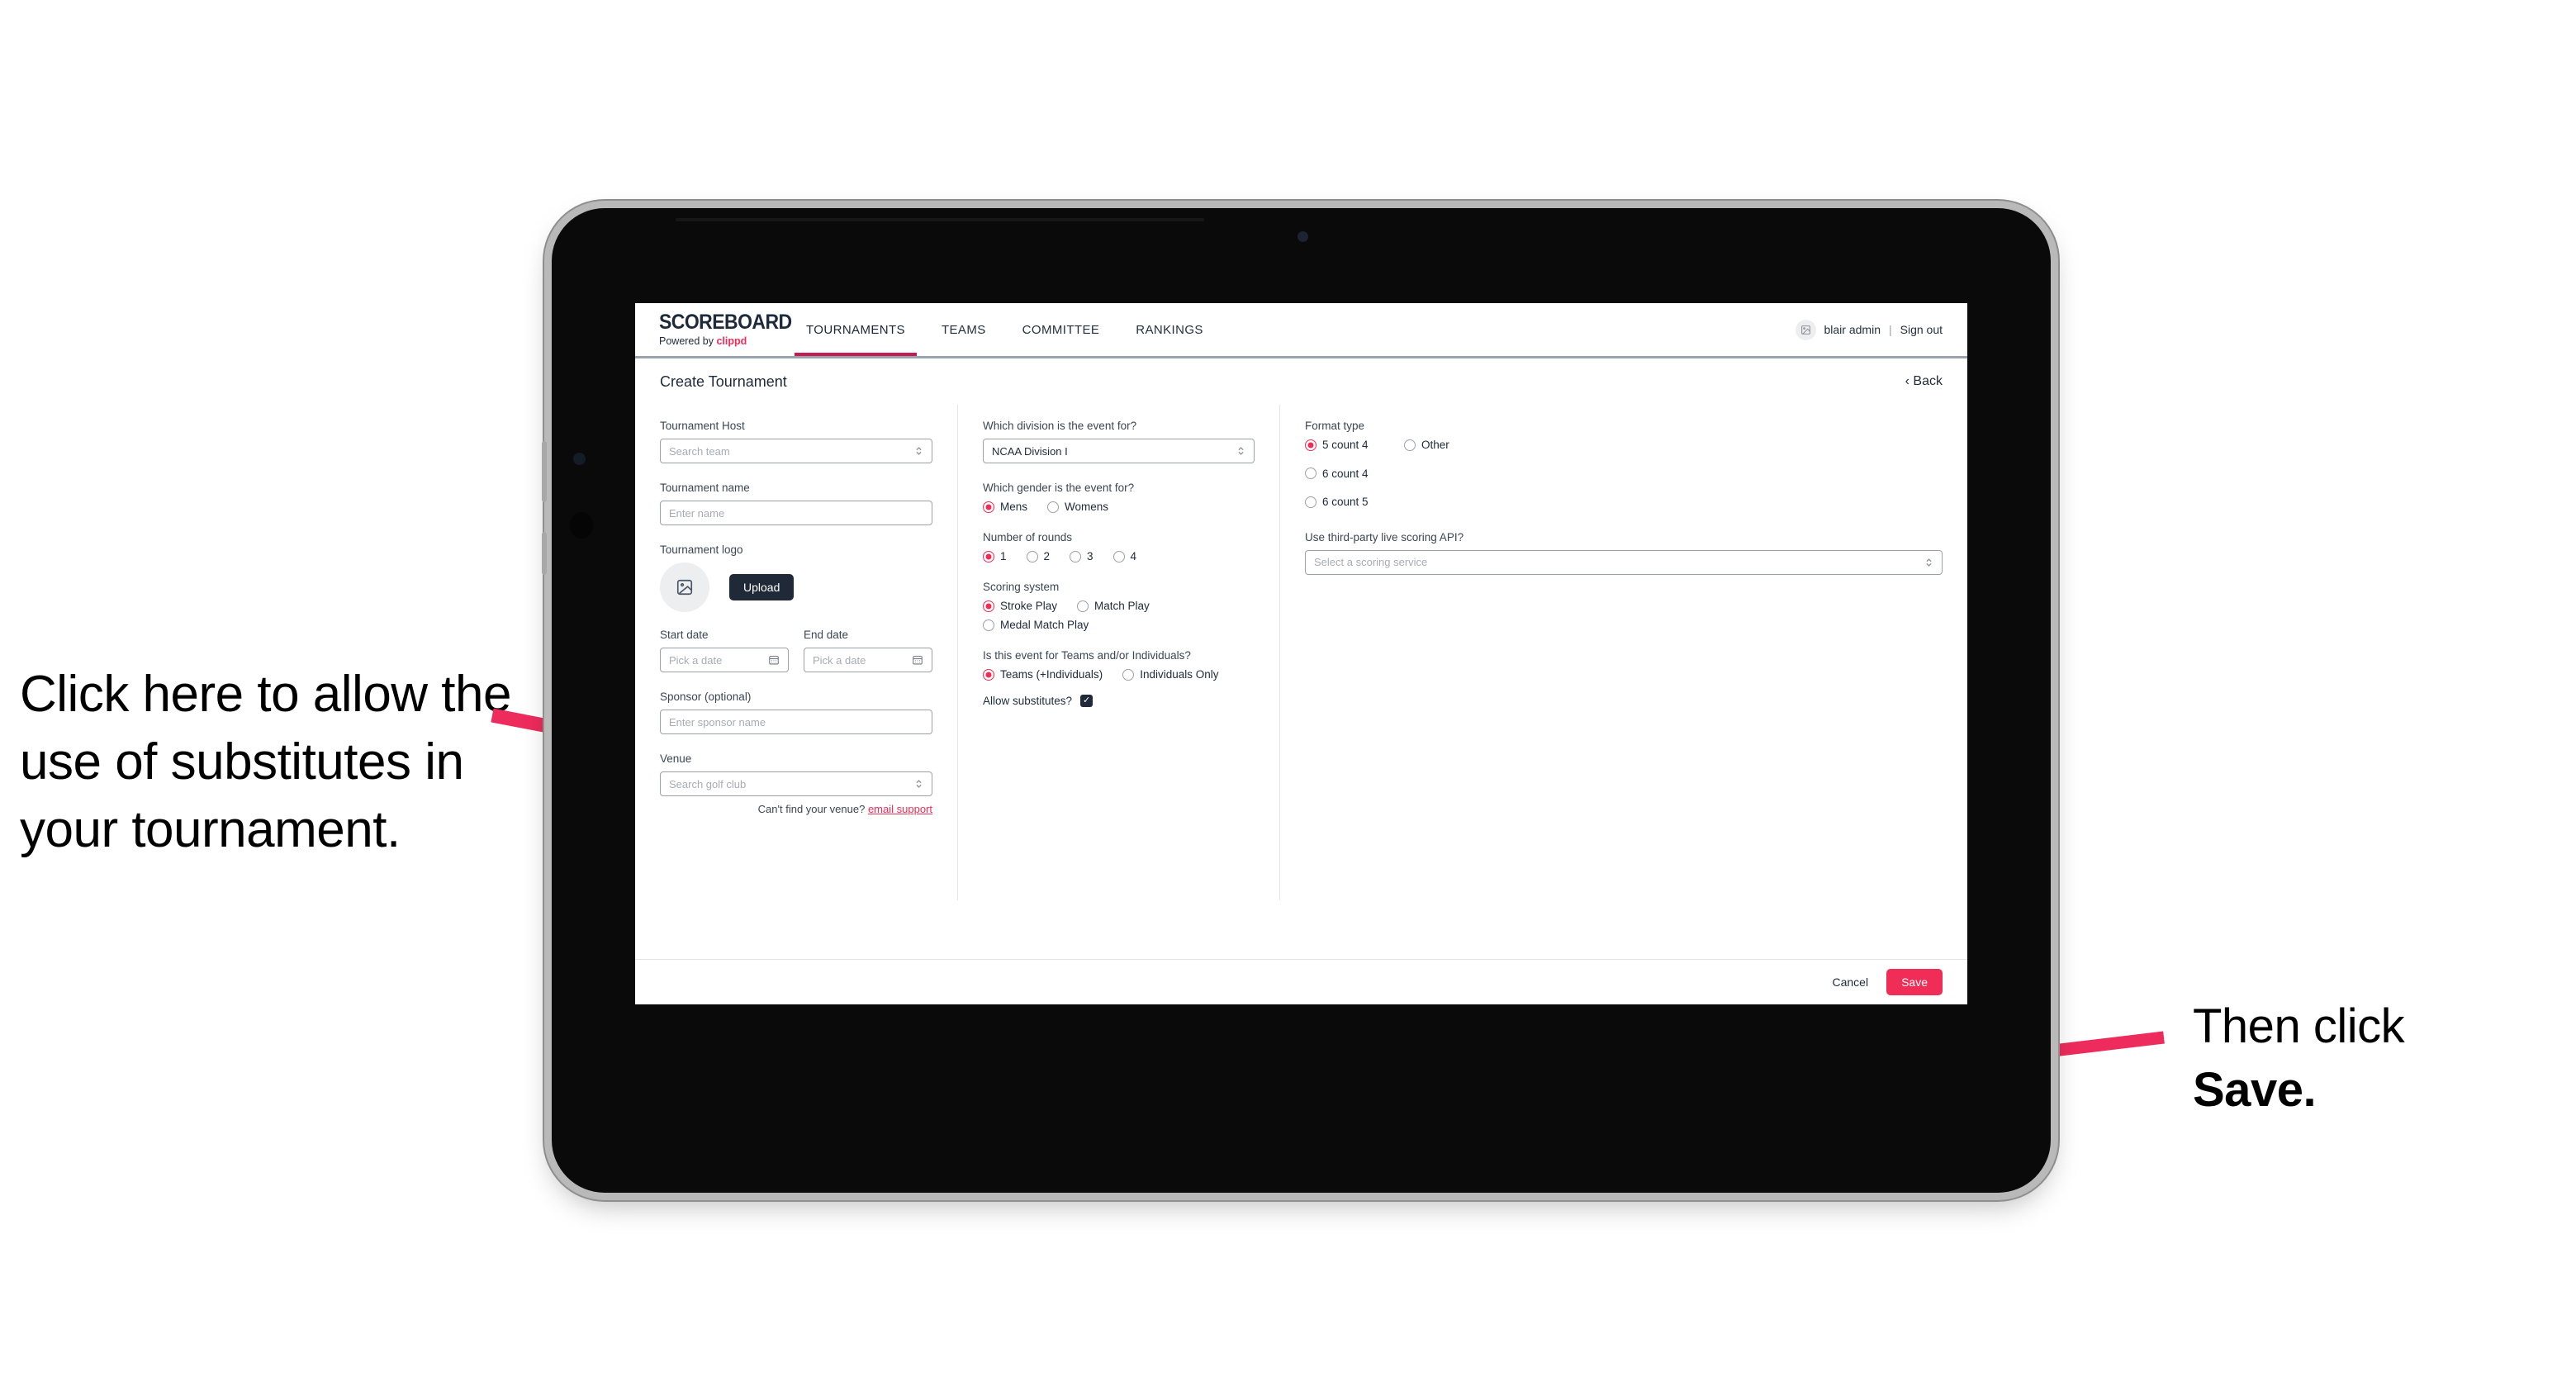 This screenshot has width=2576, height=1386. What do you see at coordinates (1122, 606) in the screenshot?
I see `radio-match-play-label: Match Play` at bounding box center [1122, 606].